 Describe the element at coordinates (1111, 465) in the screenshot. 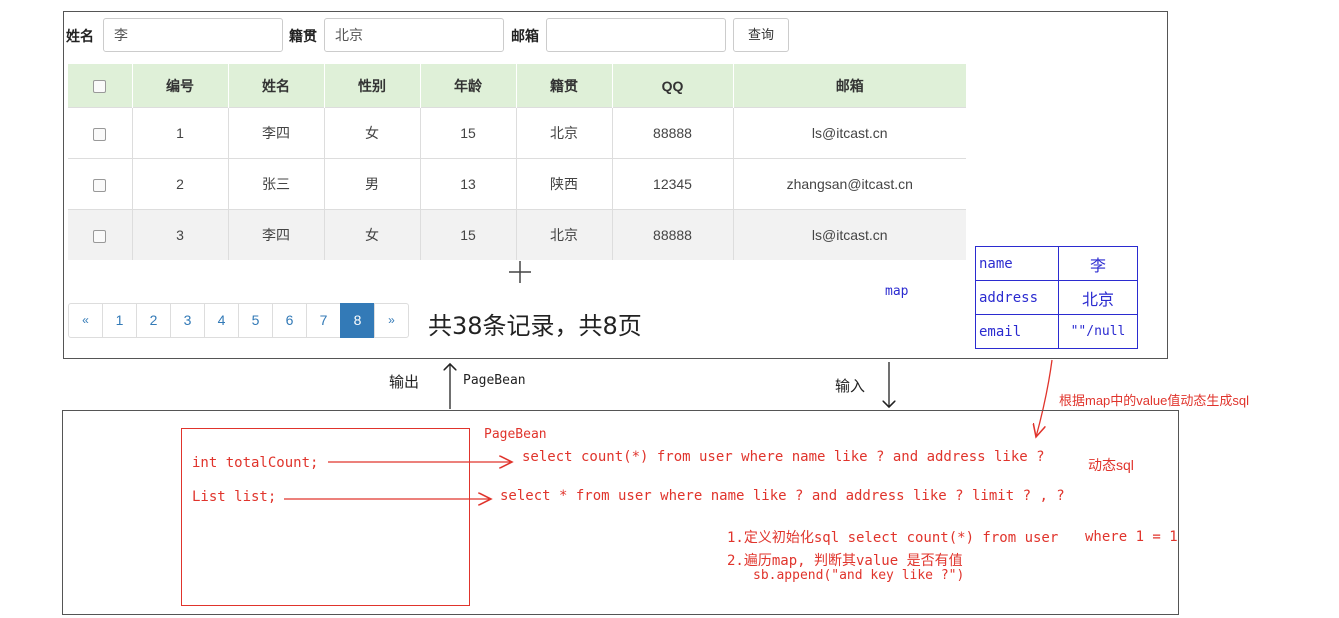

I see `dynamic-sql-label: 动态sql` at that location.